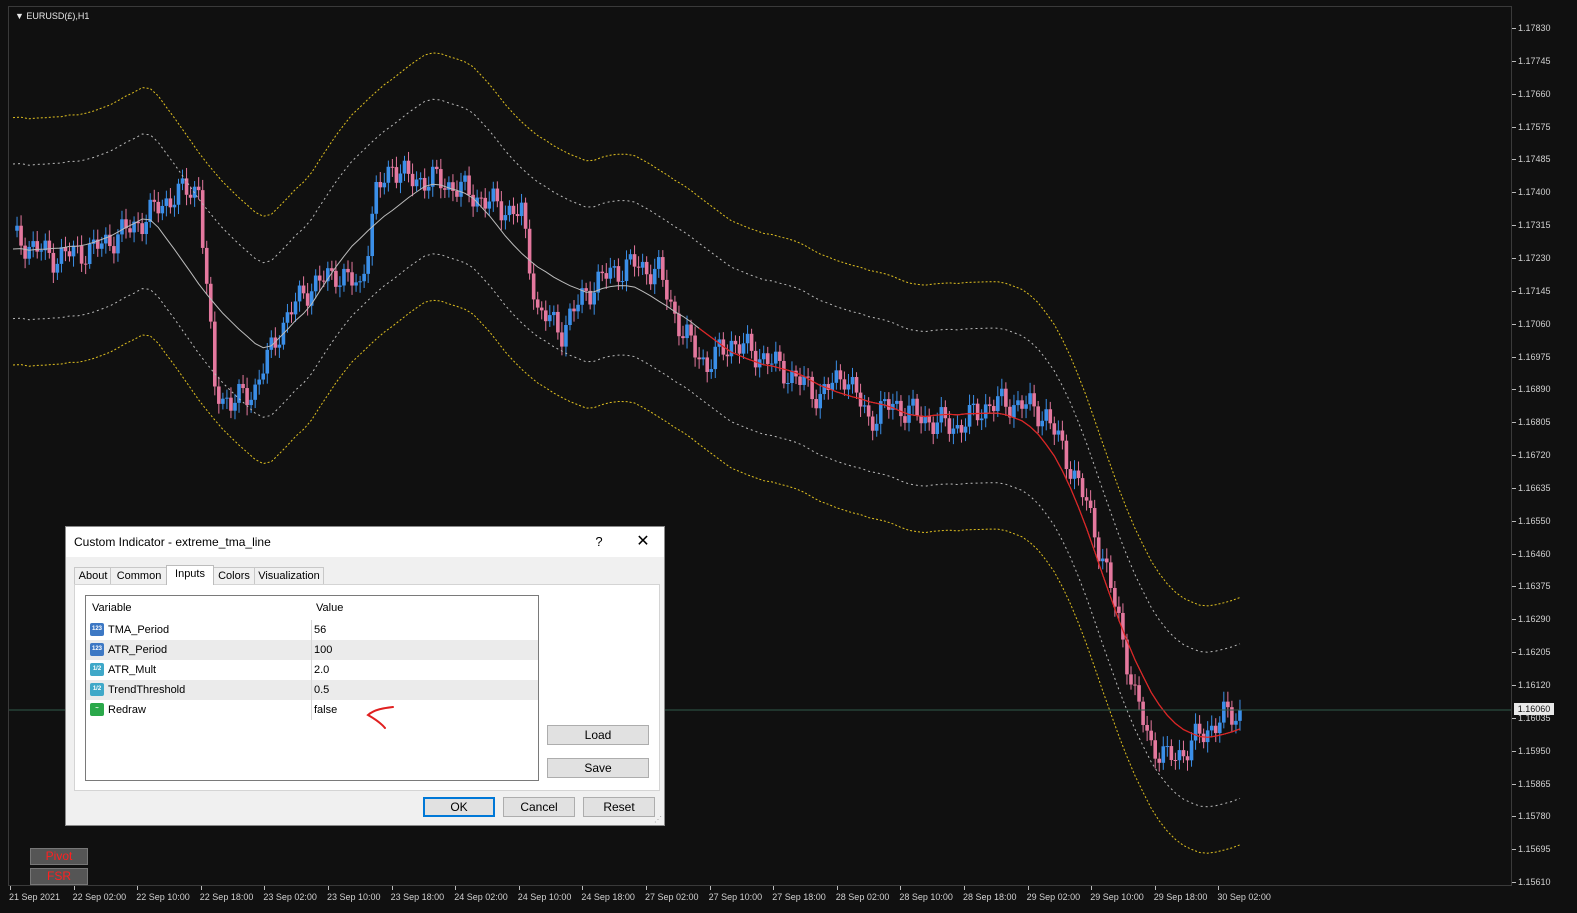 Image resolution: width=1577 pixels, height=913 pixels. Describe the element at coordinates (539, 807) in the screenshot. I see `cancel-button: Cancel` at that location.